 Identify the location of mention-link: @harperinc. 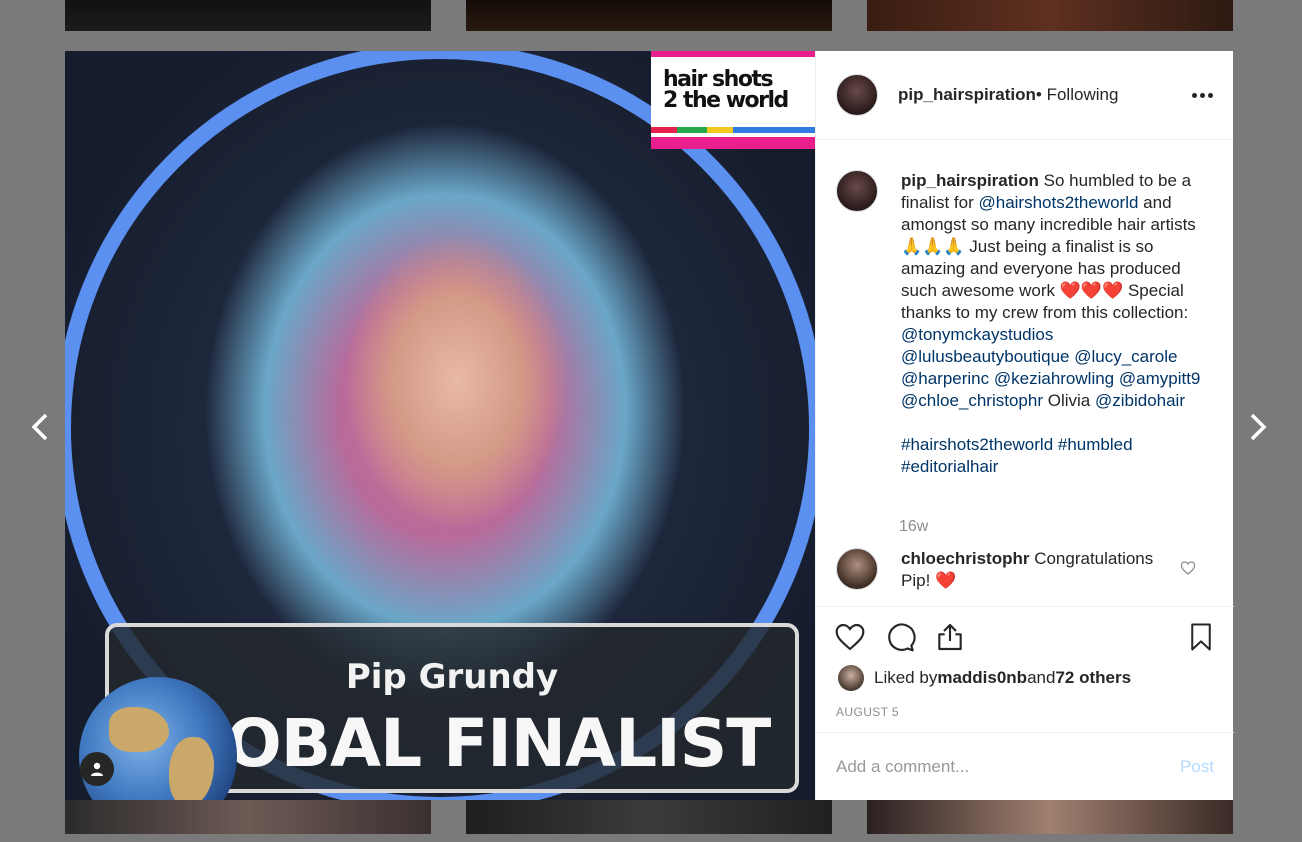
(945, 378).